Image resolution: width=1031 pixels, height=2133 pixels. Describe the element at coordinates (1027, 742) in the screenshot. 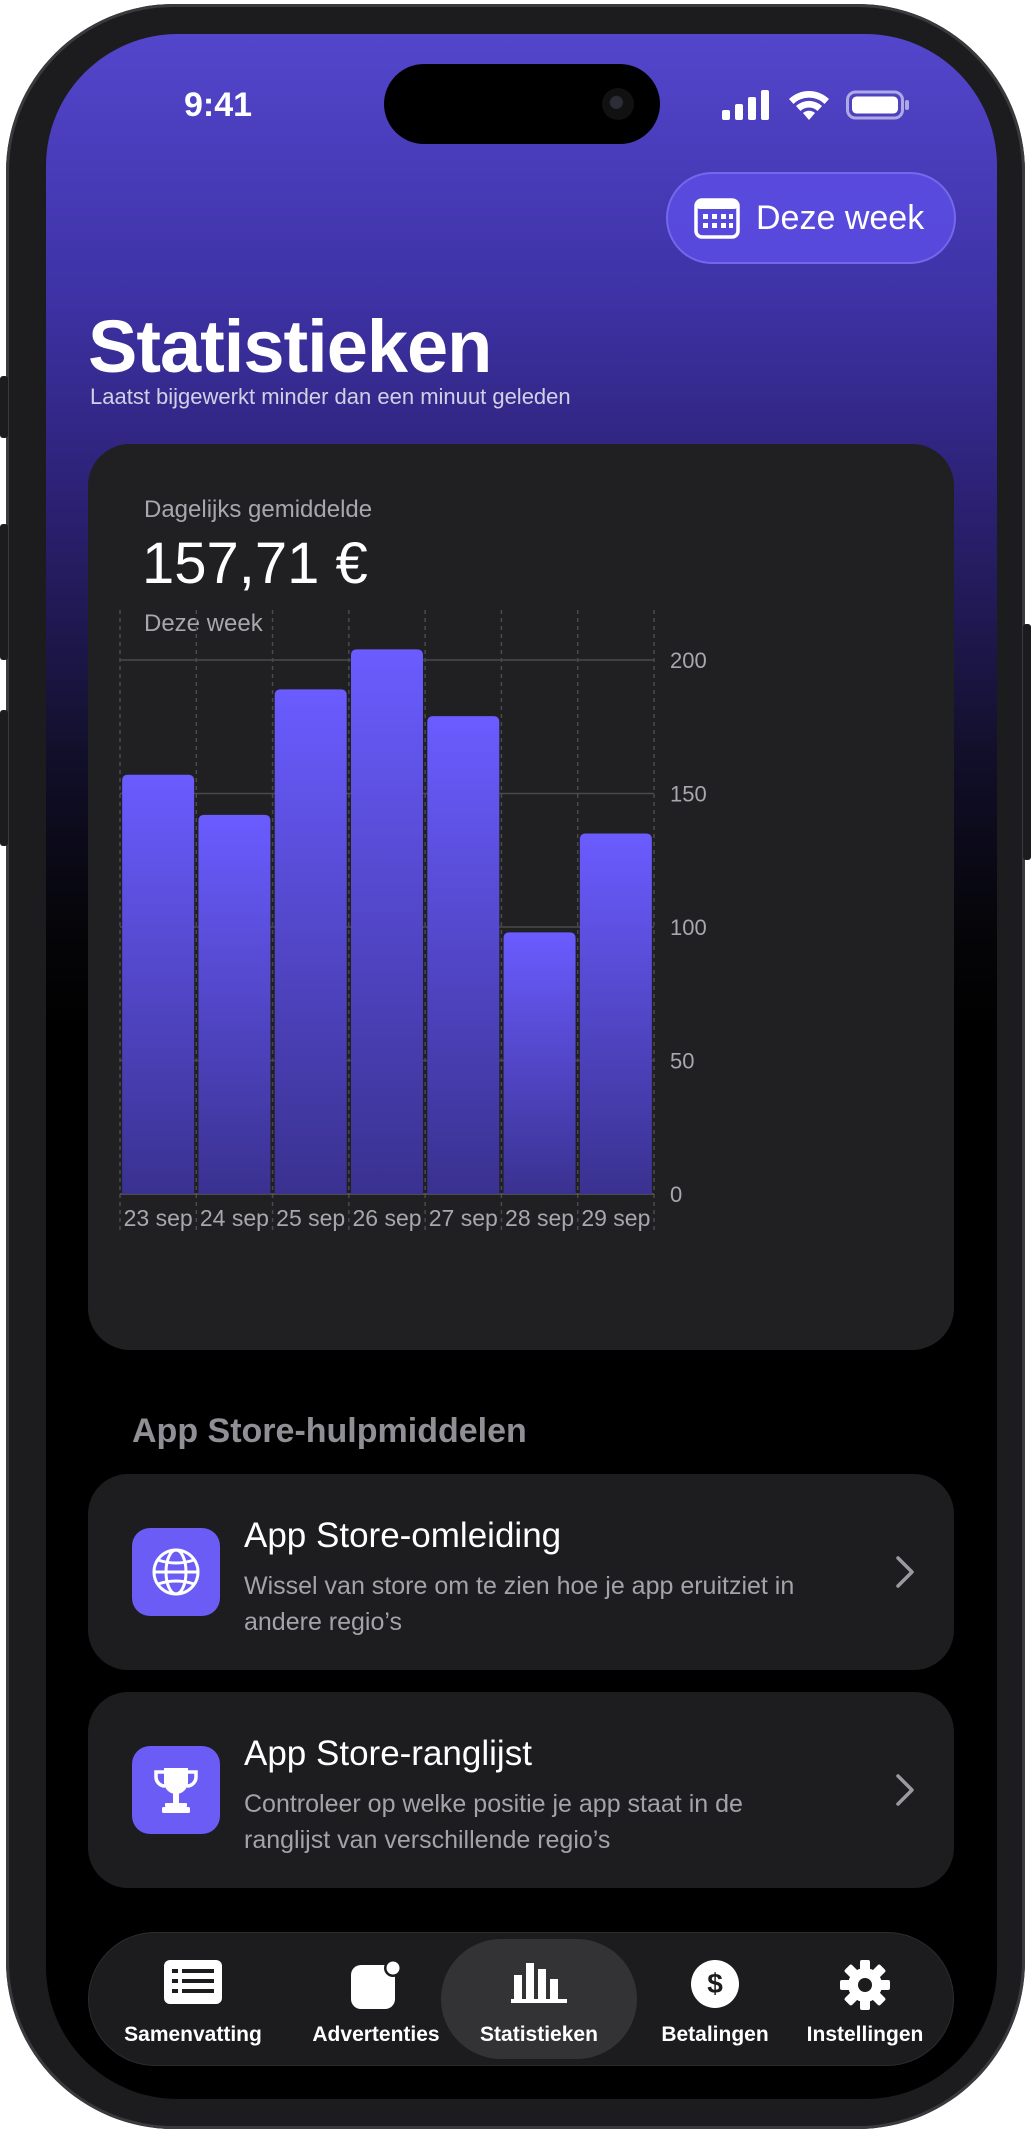

I see `power-button` at that location.